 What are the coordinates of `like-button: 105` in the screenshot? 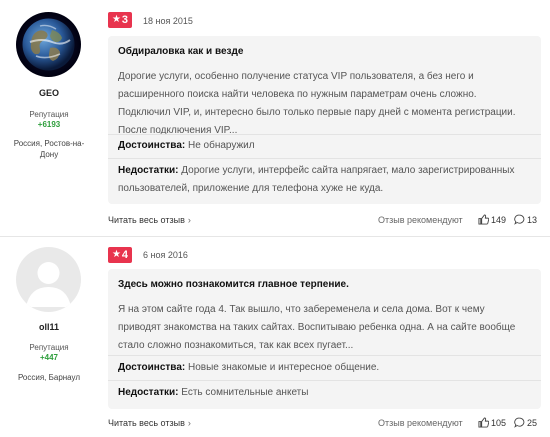 It's located at (492, 422).